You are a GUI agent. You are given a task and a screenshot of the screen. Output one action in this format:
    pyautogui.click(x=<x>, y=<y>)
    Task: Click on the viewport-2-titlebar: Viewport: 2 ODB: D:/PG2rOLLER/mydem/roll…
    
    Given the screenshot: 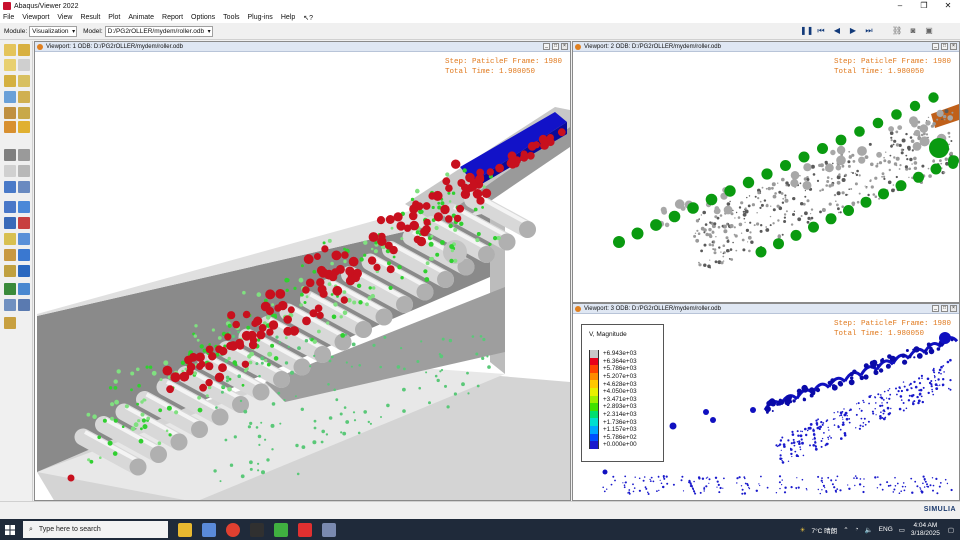 What is the action you would take?
    pyautogui.click(x=766, y=47)
    